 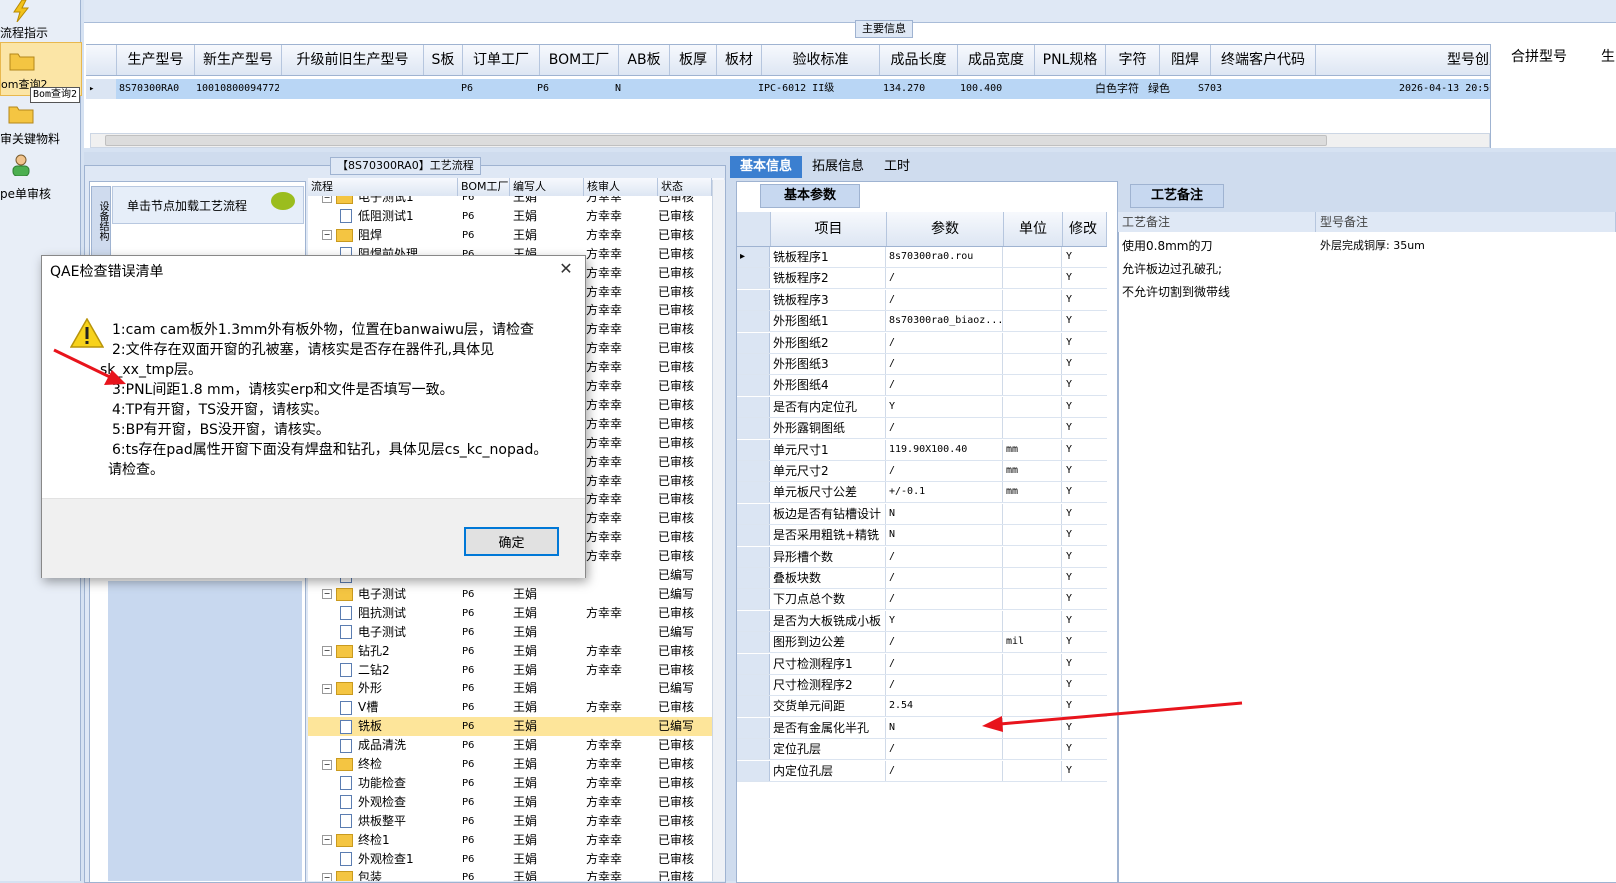 I want to click on col-header: S板, so click(x=443, y=60).